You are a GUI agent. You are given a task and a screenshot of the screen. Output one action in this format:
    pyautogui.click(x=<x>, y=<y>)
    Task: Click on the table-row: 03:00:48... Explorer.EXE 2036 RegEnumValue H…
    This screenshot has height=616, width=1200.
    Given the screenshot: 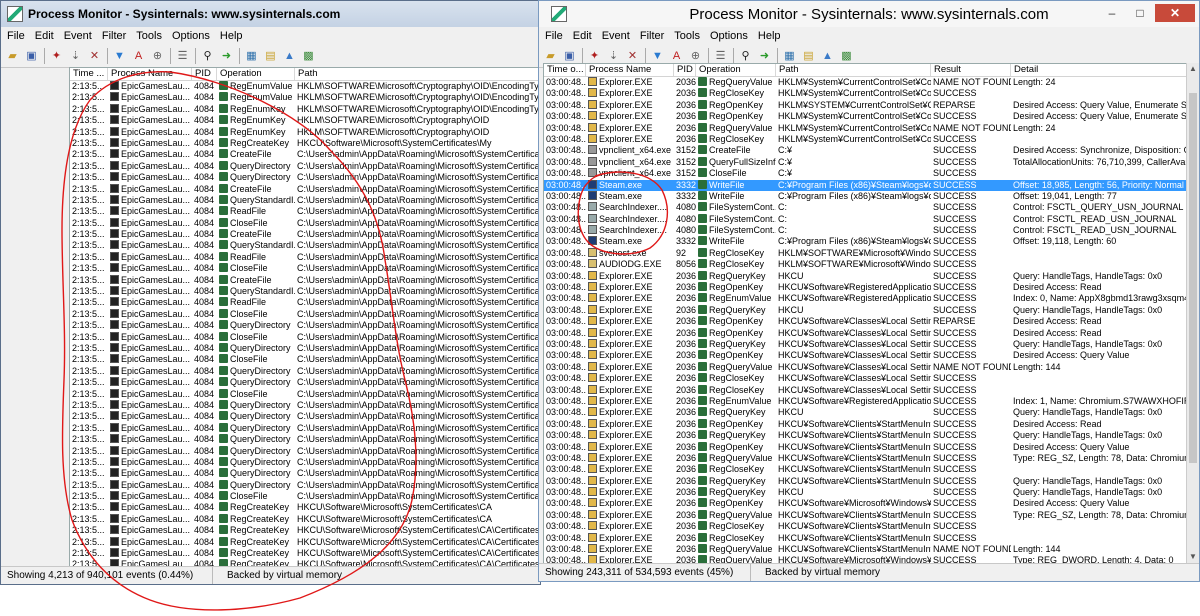 What is the action you would take?
    pyautogui.click(x=866, y=298)
    